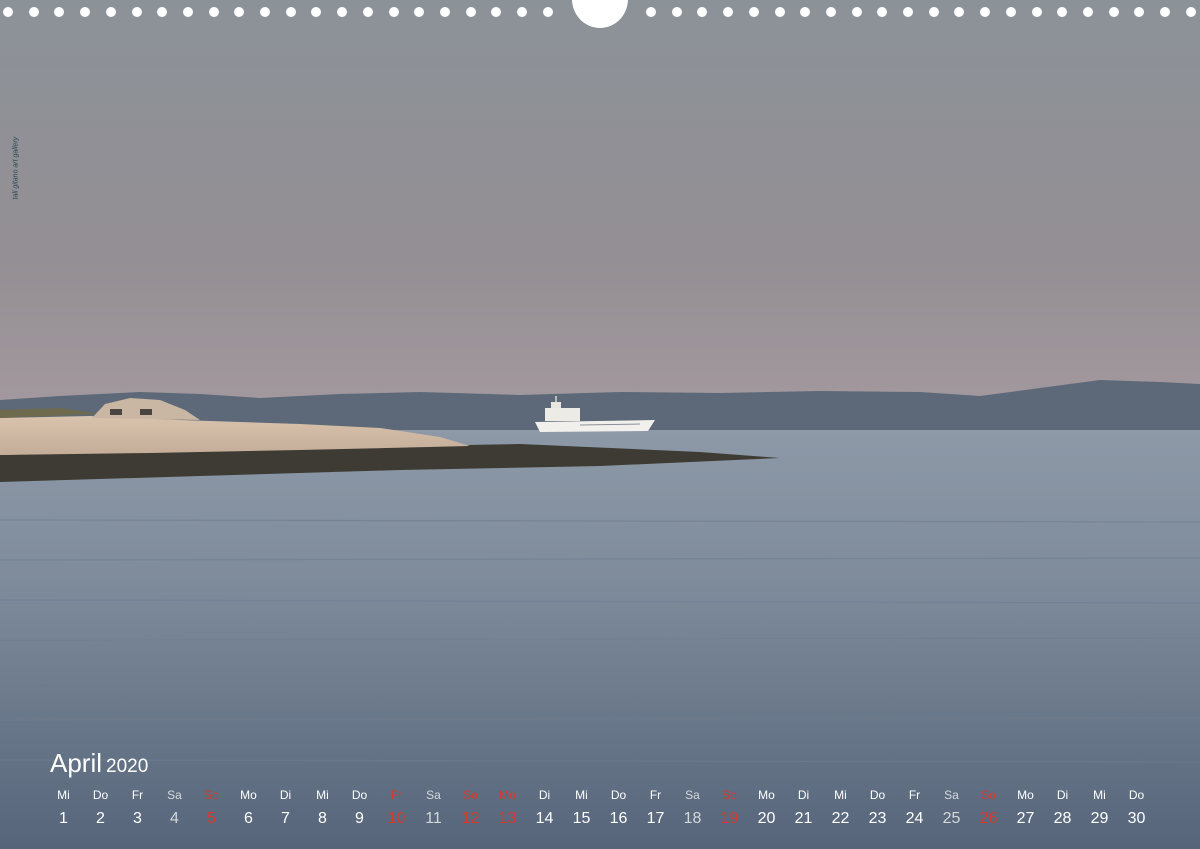 This screenshot has width=1200, height=849. I want to click on day-number: 30, so click(1136, 818).